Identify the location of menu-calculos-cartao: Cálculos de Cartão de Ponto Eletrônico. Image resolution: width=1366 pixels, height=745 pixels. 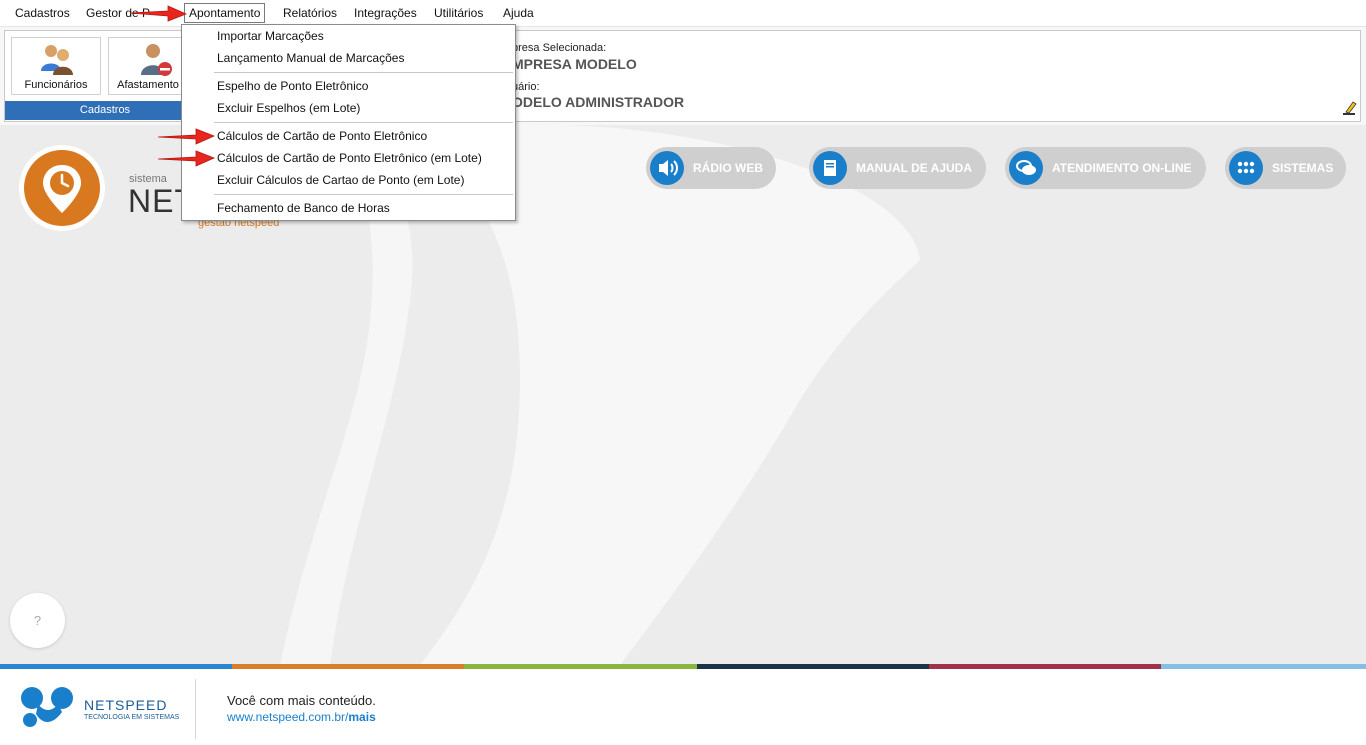
(322, 136).